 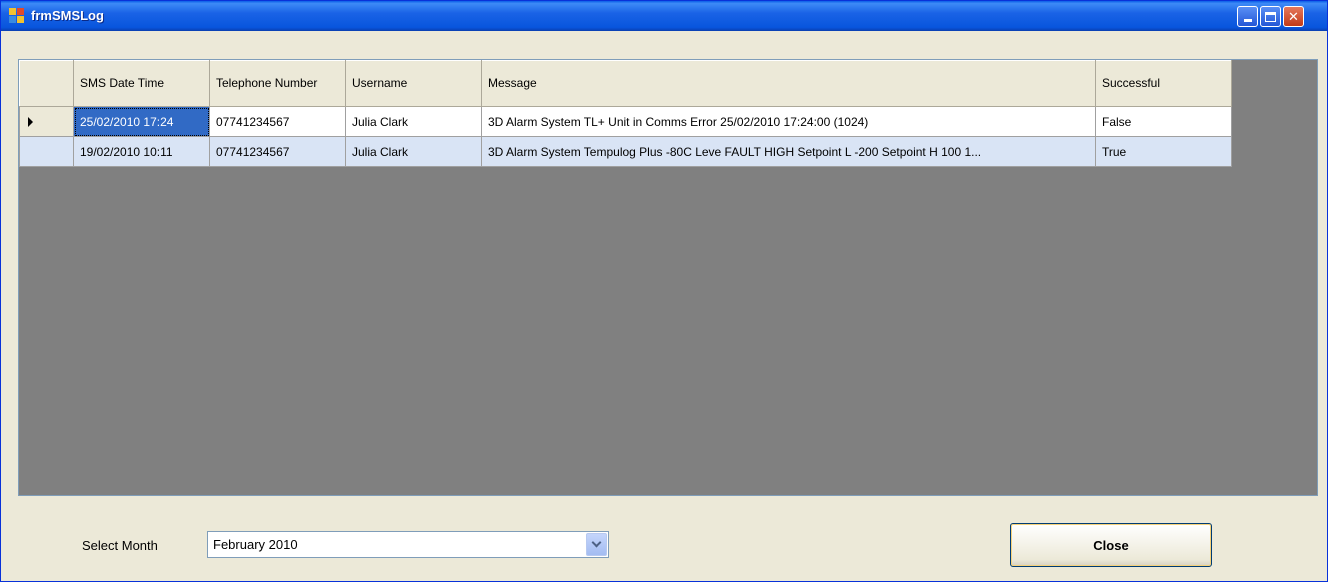 What do you see at coordinates (30, 122) in the screenshot?
I see `current-row-icon` at bounding box center [30, 122].